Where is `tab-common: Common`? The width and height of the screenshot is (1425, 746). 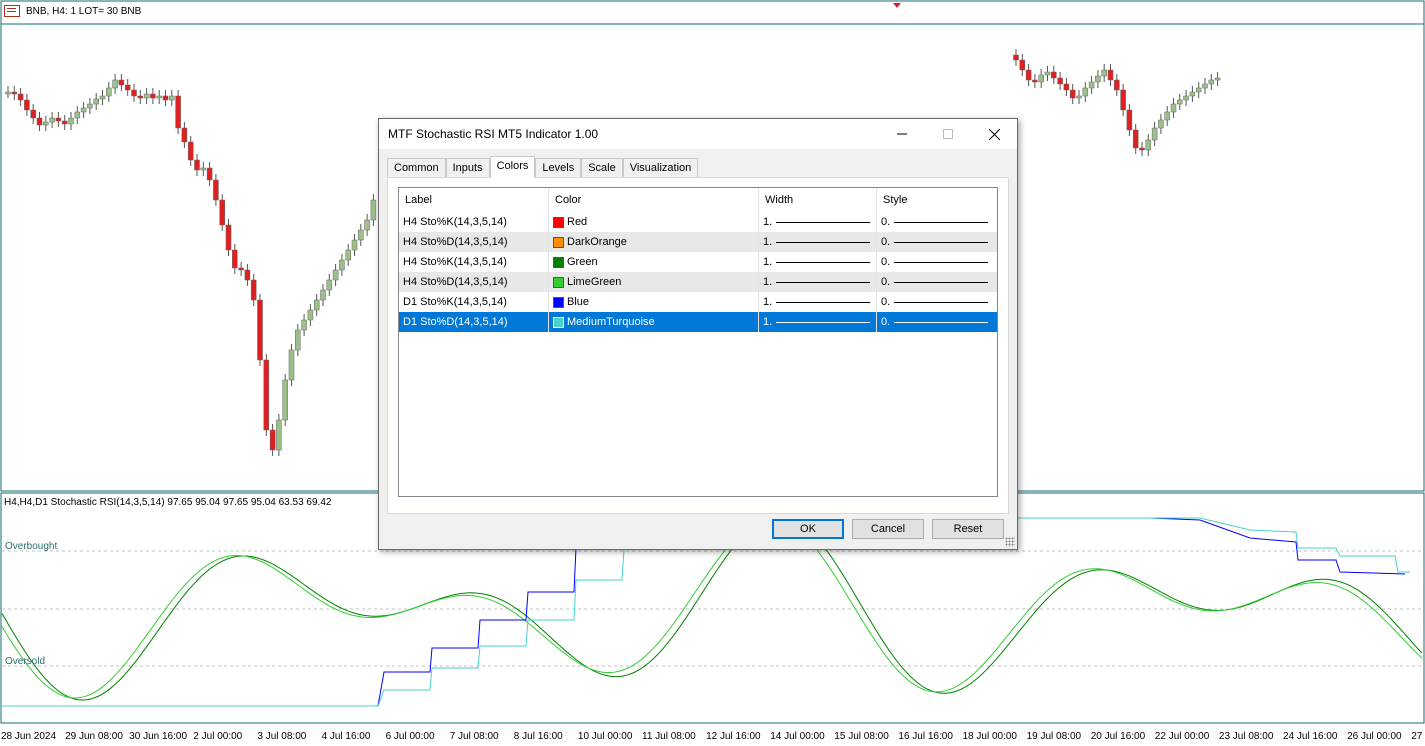
tab-common: Common is located at coordinates (416, 168).